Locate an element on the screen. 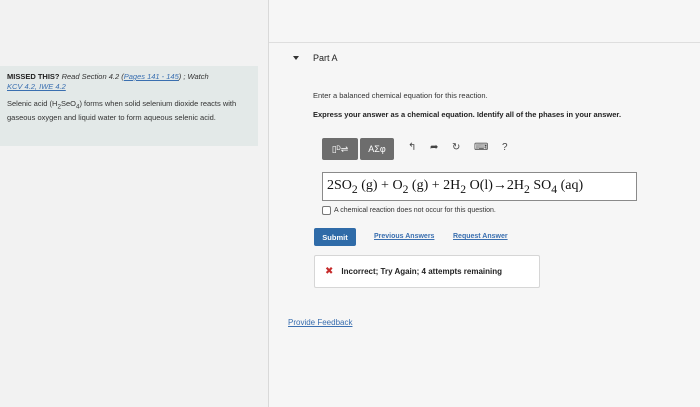 The width and height of the screenshot is (700, 407). submit-button: Submit is located at coordinates (335, 237).